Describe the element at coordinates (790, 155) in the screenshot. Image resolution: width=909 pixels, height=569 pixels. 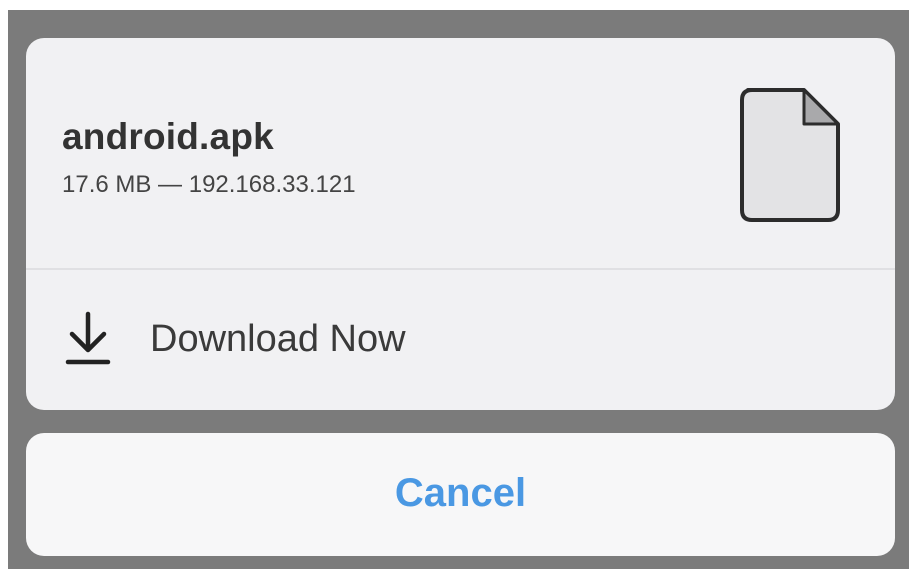
I see `document-icon` at that location.